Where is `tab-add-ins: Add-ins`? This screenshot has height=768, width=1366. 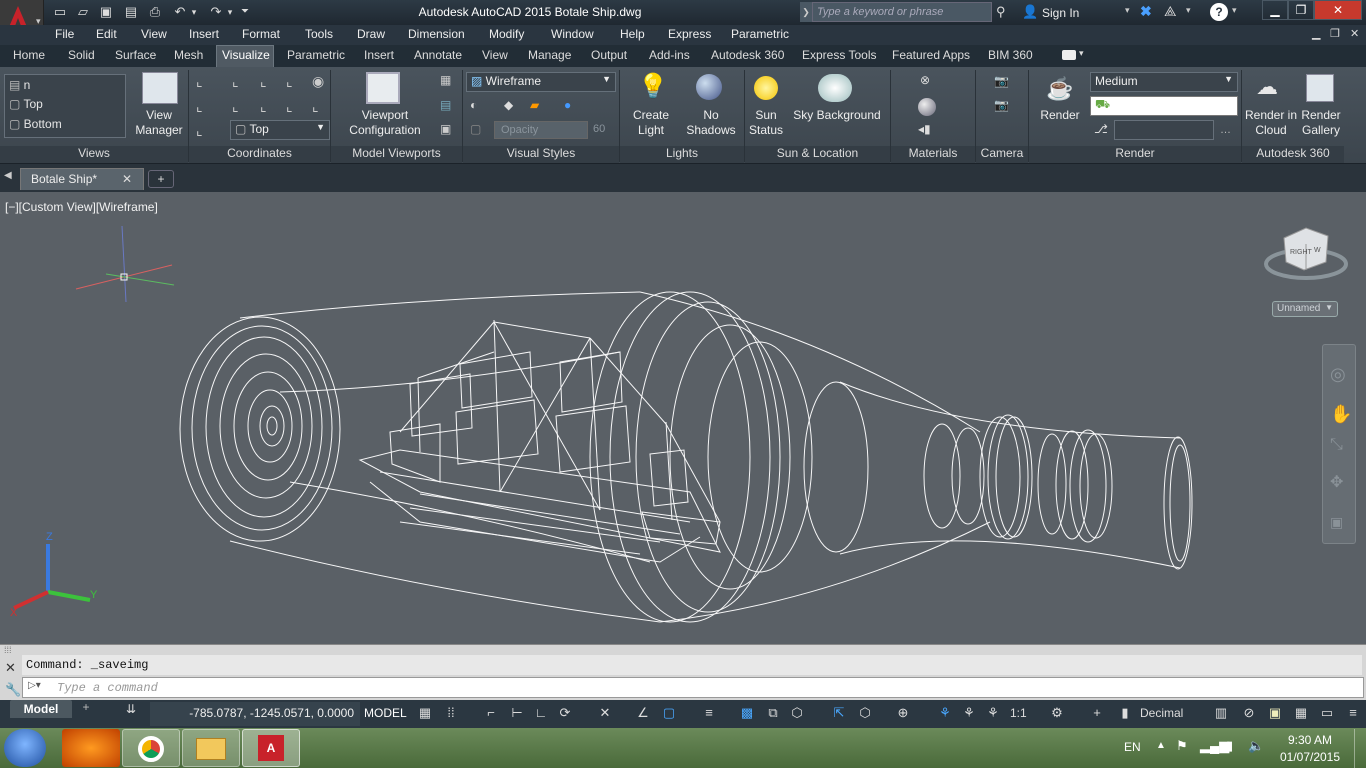 tab-add-ins: Add-ins is located at coordinates (669, 55).